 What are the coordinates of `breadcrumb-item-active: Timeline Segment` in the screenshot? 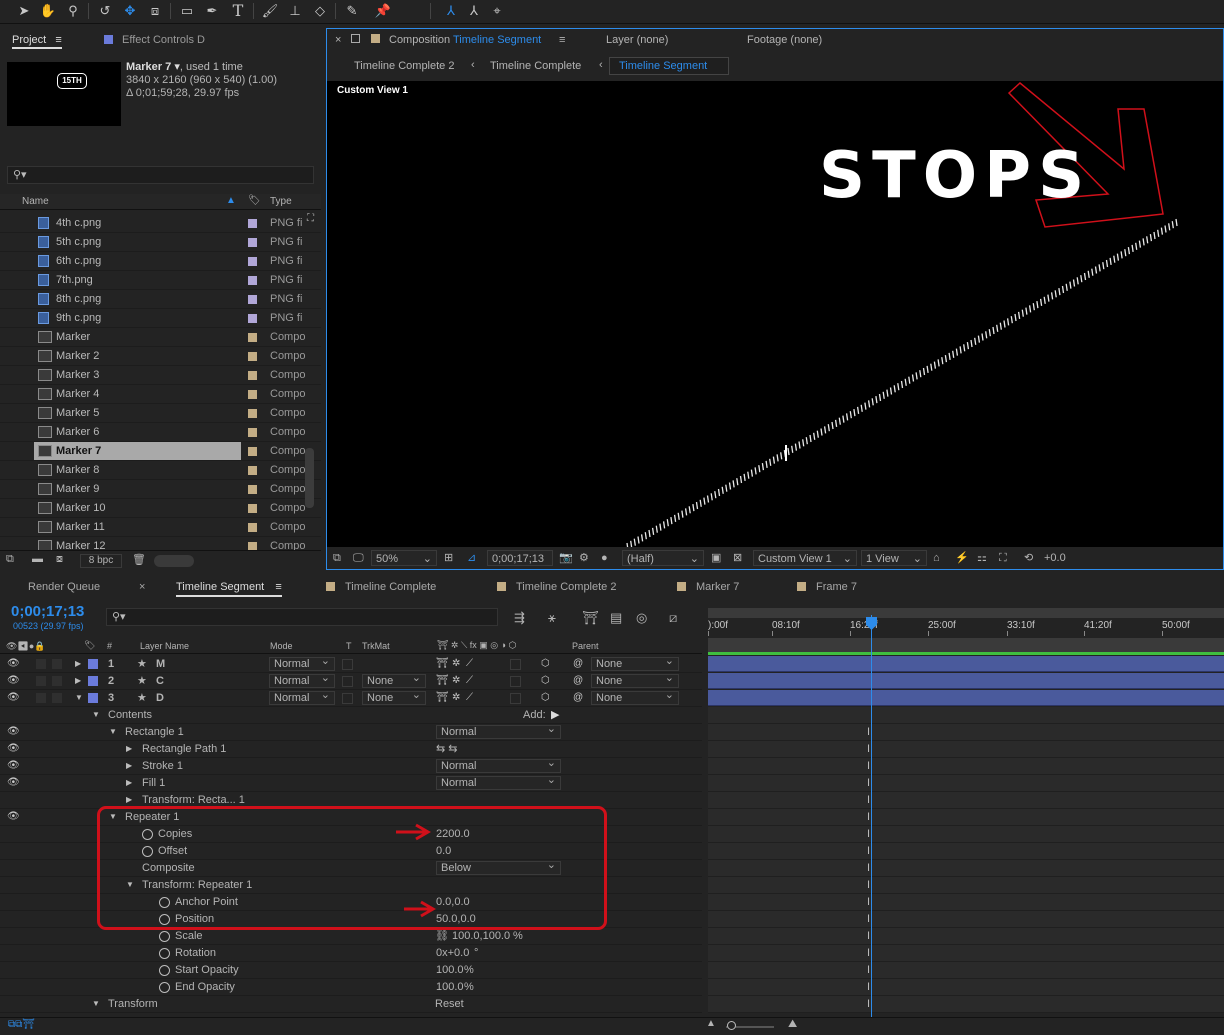 It's located at (669, 66).